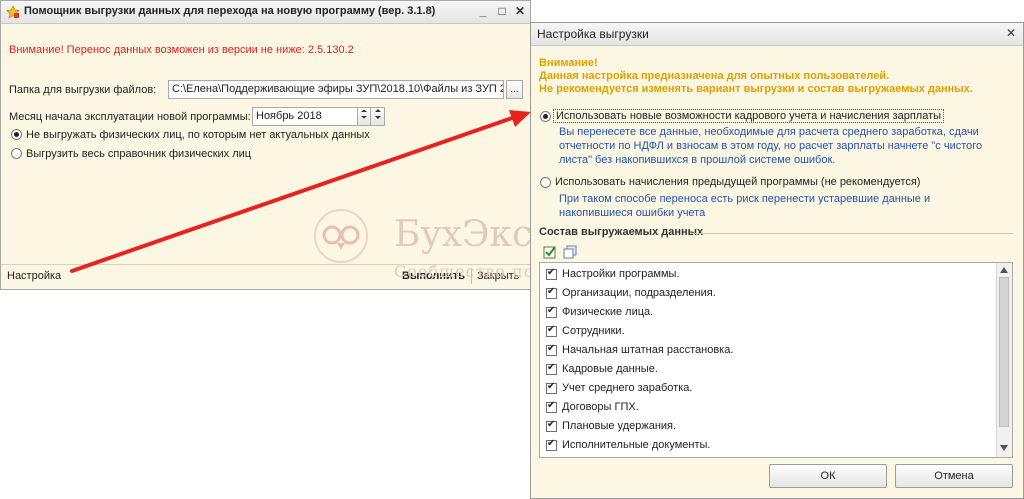  Describe the element at coordinates (300, 191) in the screenshot. I see `arrow-annotation` at that location.